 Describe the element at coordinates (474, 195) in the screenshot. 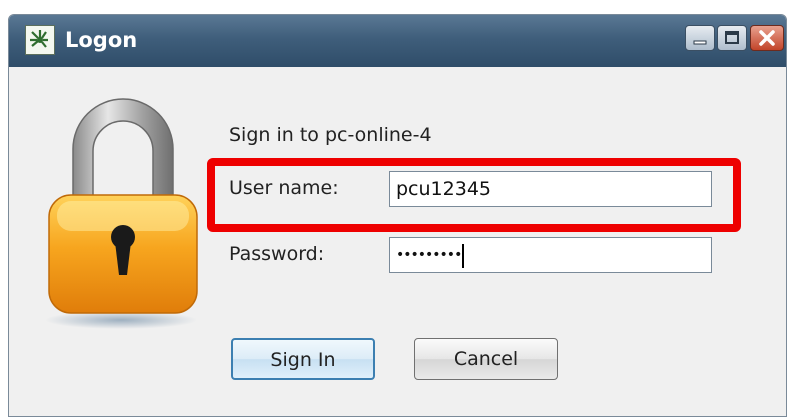

I see `username-highlight-box` at that location.